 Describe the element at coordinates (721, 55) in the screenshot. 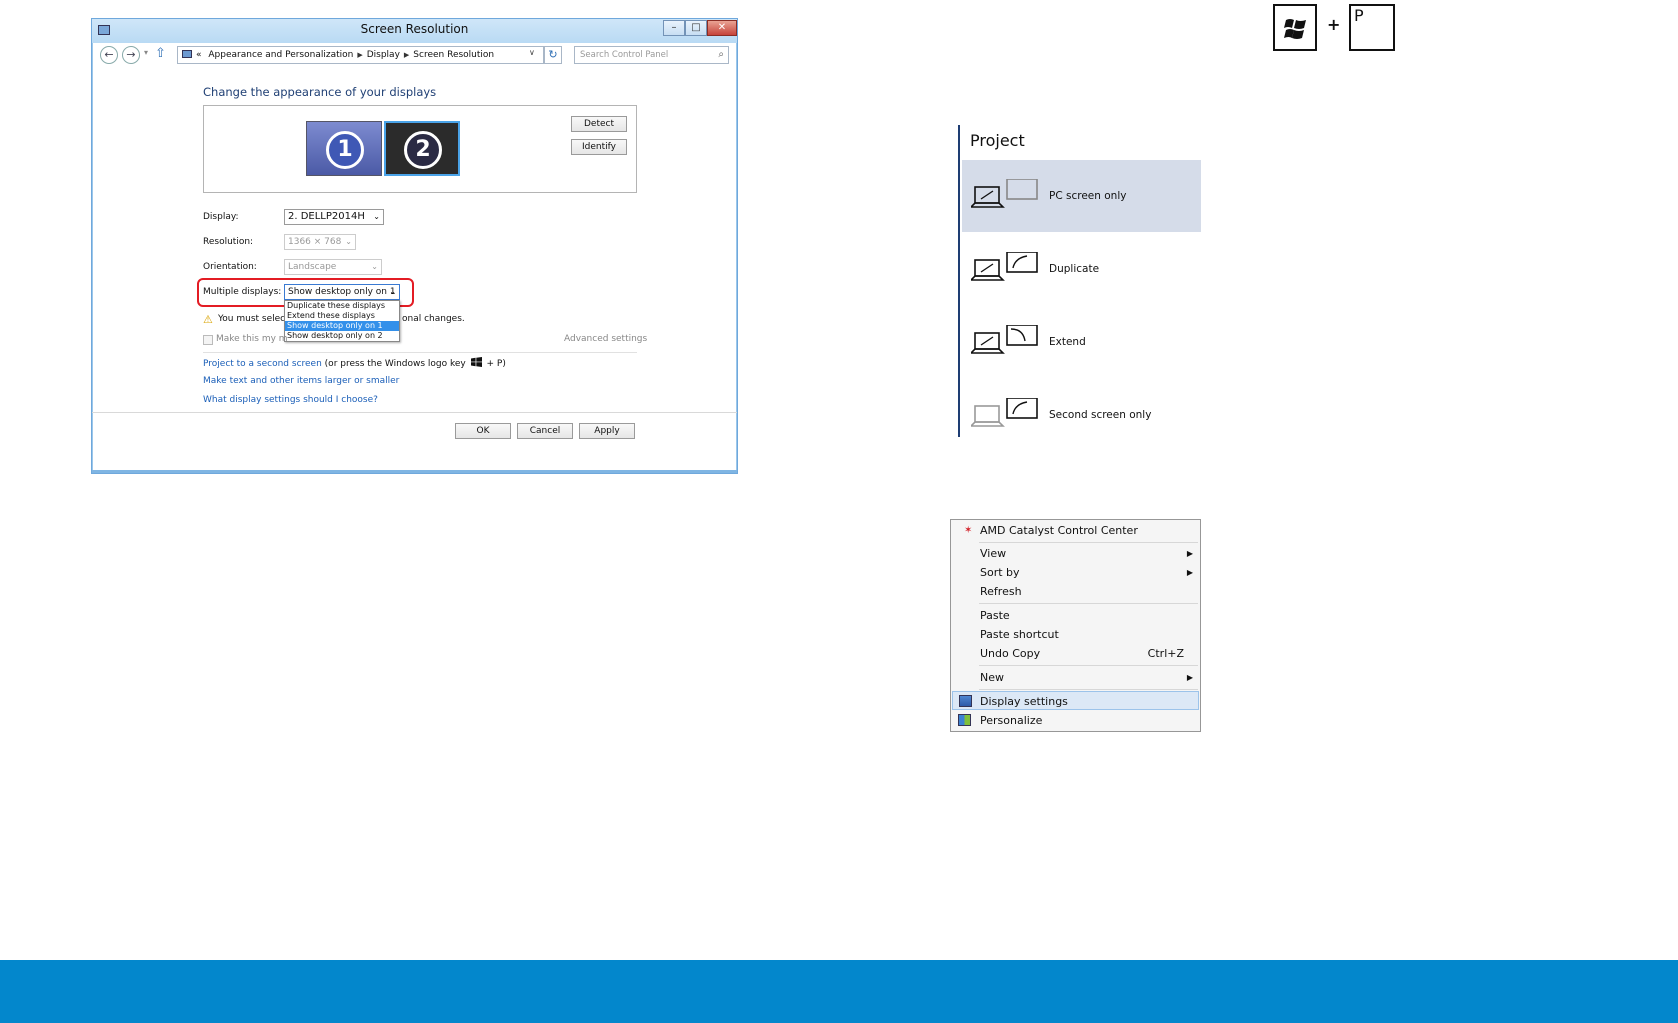

I see `search-icon: ⌕` at that location.